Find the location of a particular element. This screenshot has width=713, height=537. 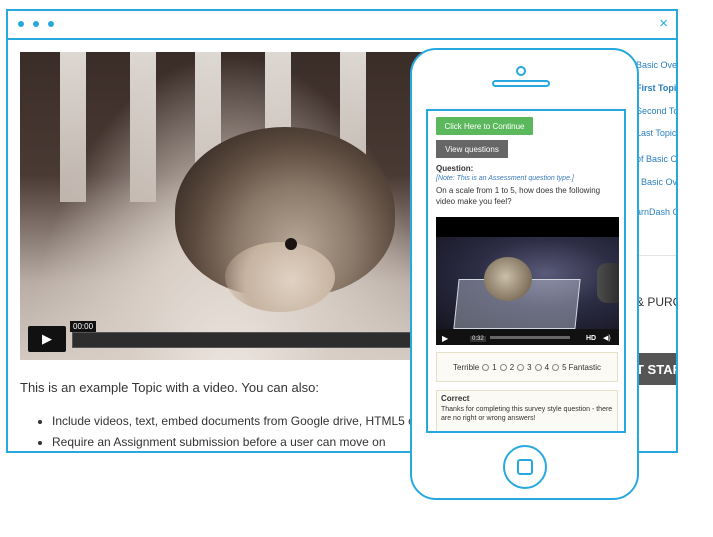

rating-option: 2 is located at coordinates (512, 367).